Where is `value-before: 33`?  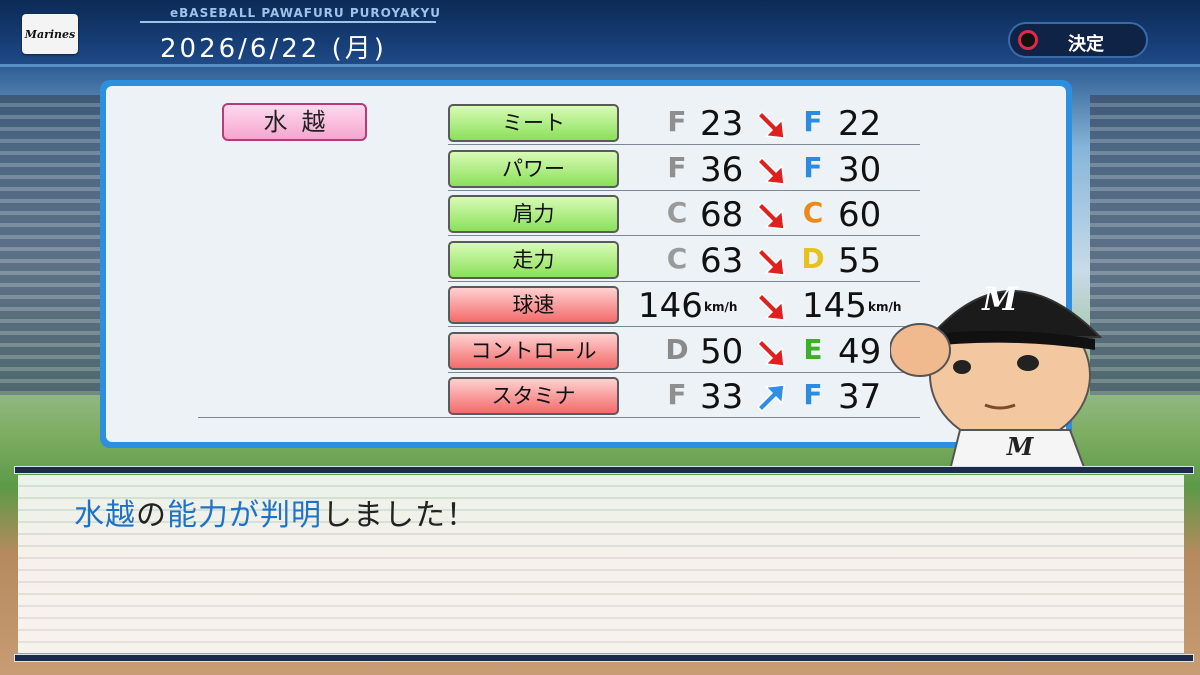
value-before: 33 is located at coordinates (722, 397).